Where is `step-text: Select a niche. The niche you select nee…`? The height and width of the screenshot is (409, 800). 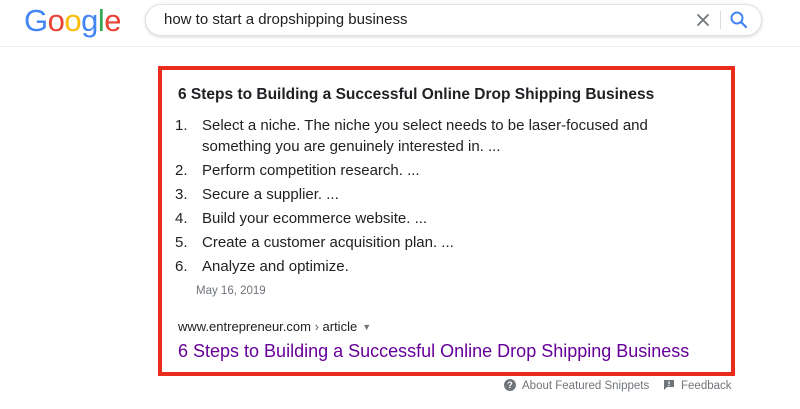 step-text: Select a niche. The niche you select nee… is located at coordinates (425, 136).